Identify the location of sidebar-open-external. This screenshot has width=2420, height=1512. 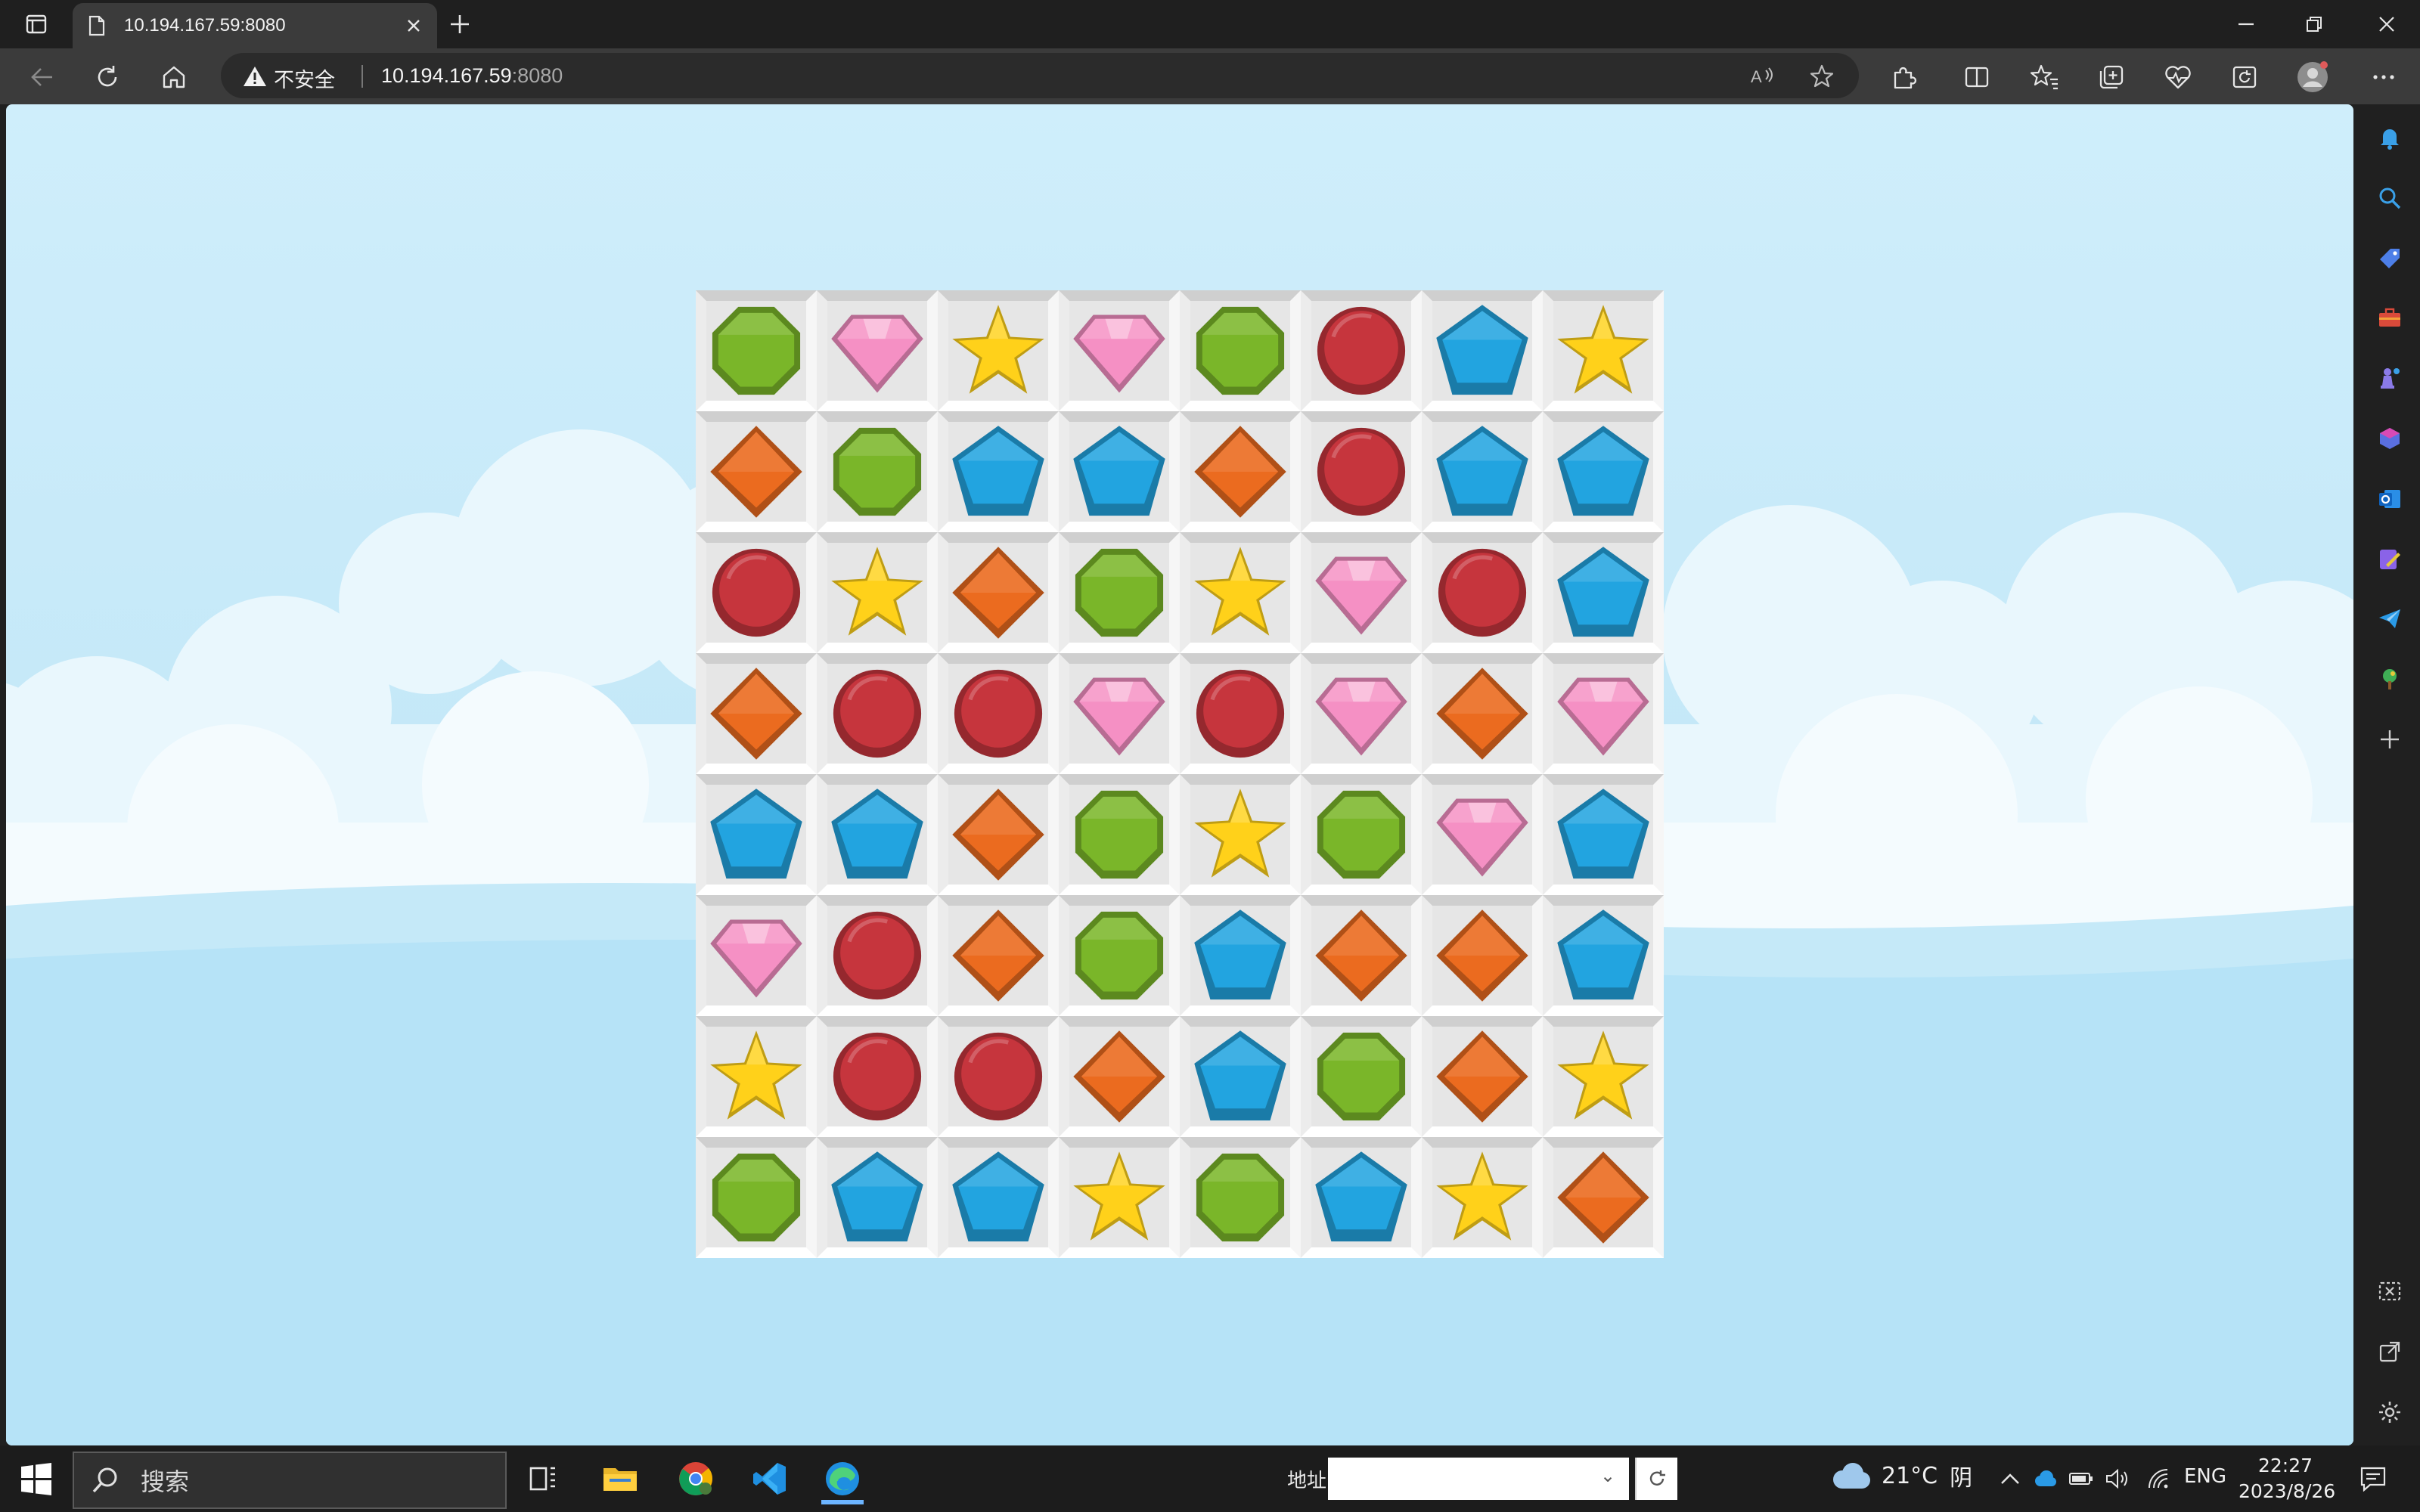
(2390, 1352).